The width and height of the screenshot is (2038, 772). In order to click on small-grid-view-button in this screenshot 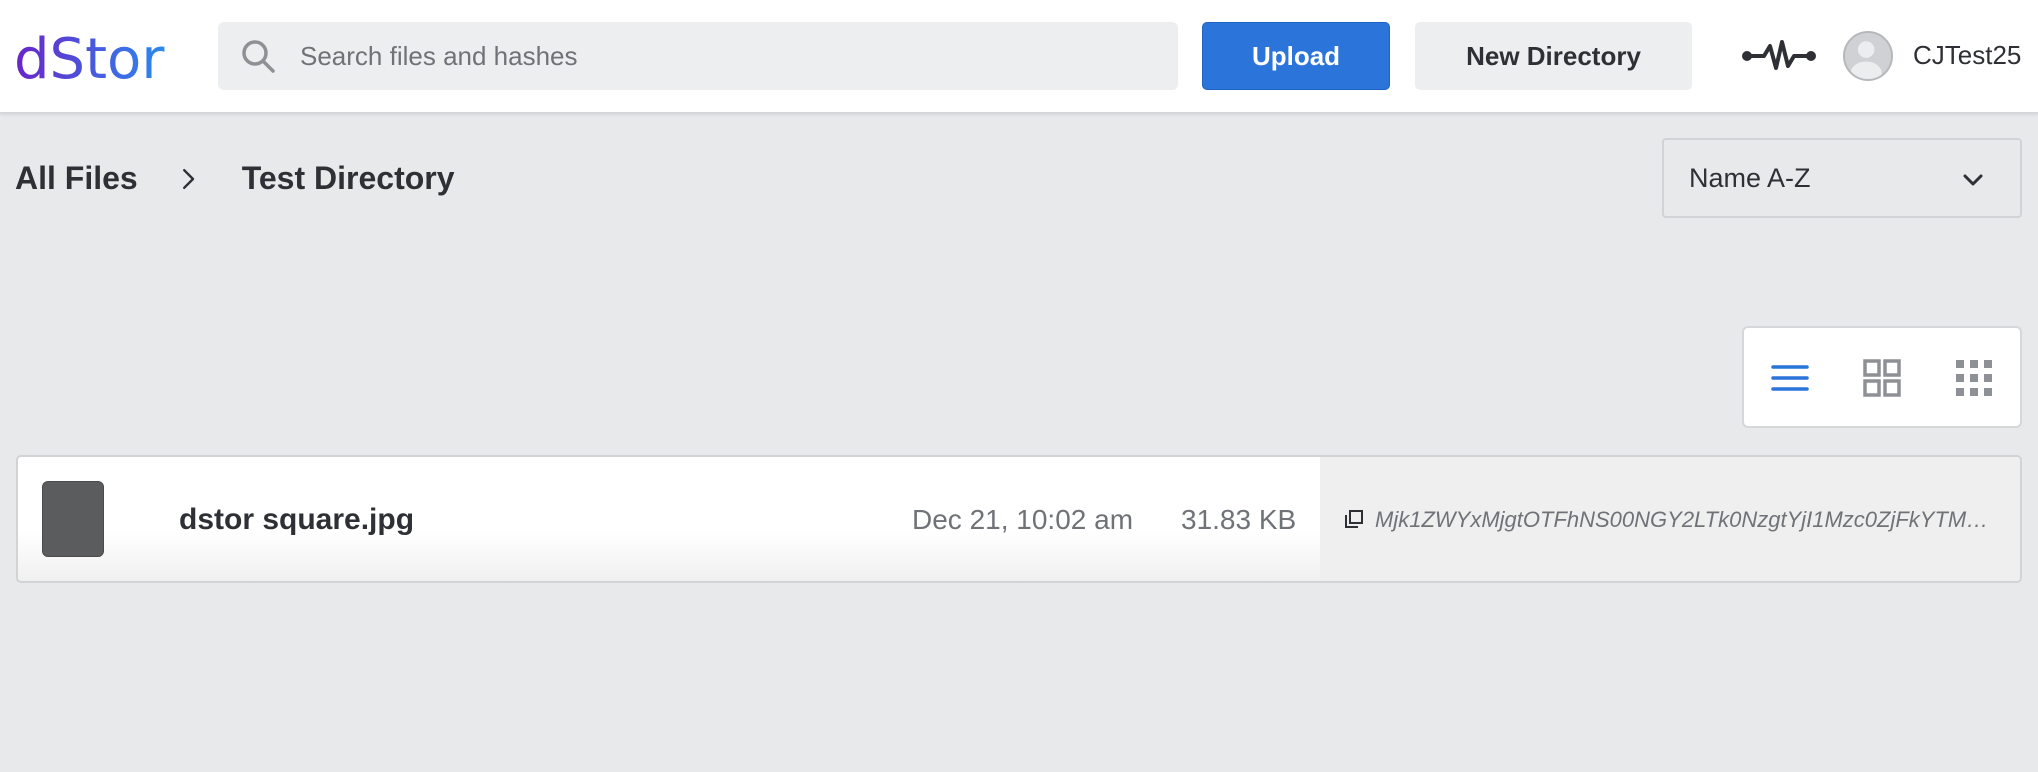, I will do `click(1974, 378)`.